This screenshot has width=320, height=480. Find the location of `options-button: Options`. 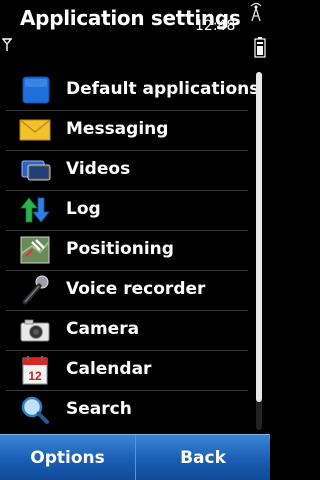

options-button: Options is located at coordinates (67, 457).